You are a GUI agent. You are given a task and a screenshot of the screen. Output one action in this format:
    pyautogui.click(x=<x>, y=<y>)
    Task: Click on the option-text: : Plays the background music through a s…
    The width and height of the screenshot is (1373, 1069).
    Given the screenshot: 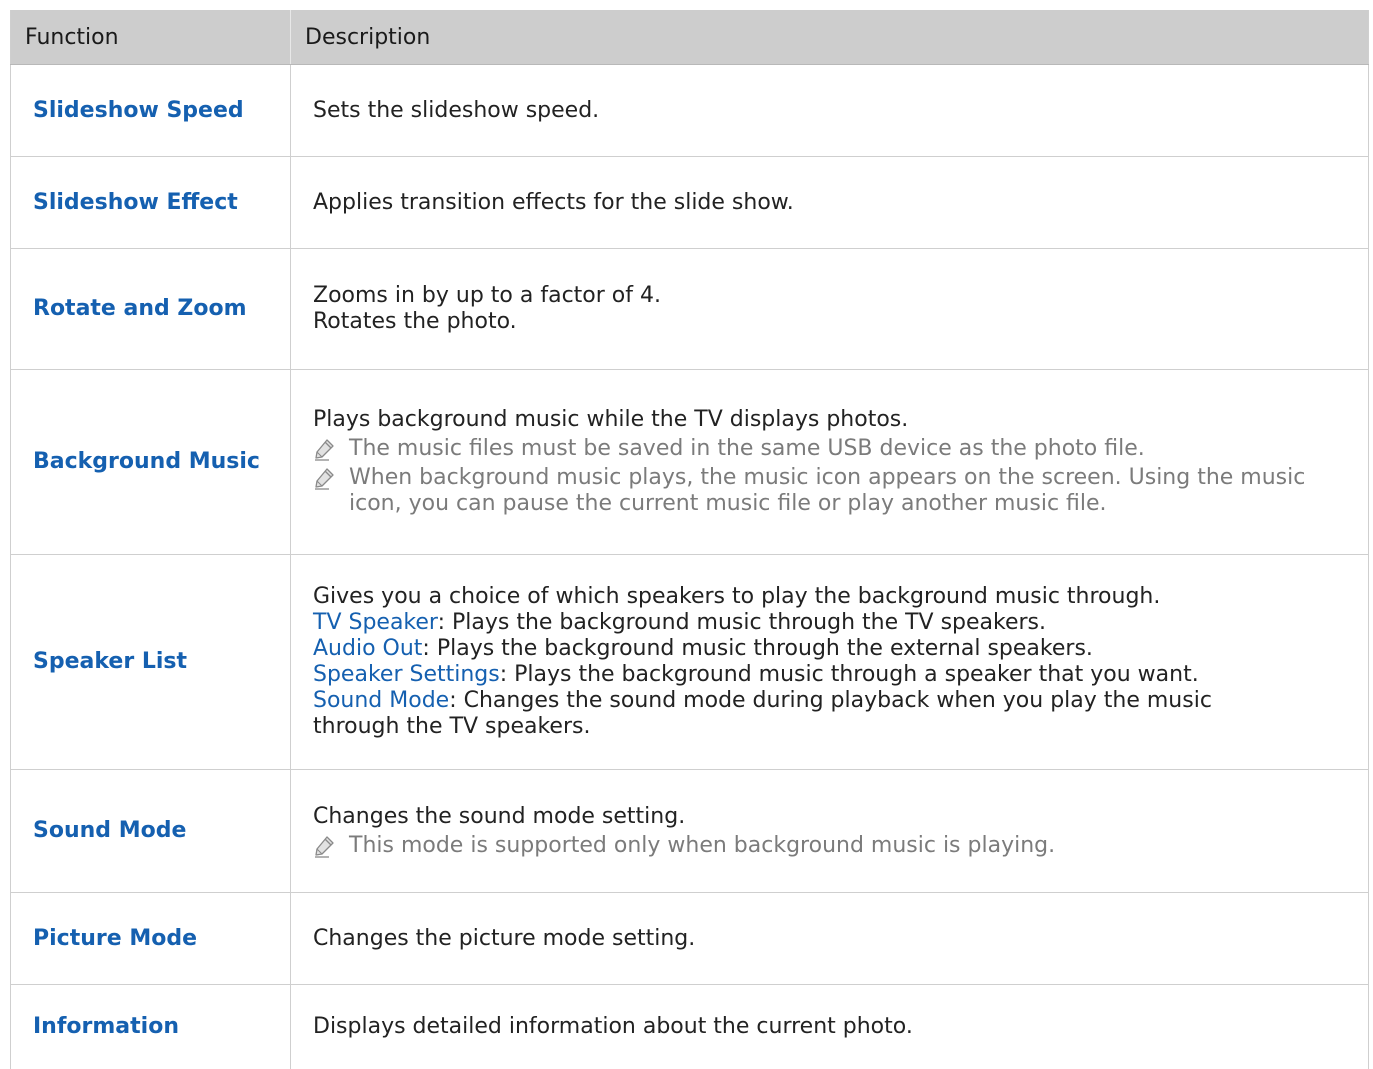 What is the action you would take?
    pyautogui.click(x=849, y=674)
    